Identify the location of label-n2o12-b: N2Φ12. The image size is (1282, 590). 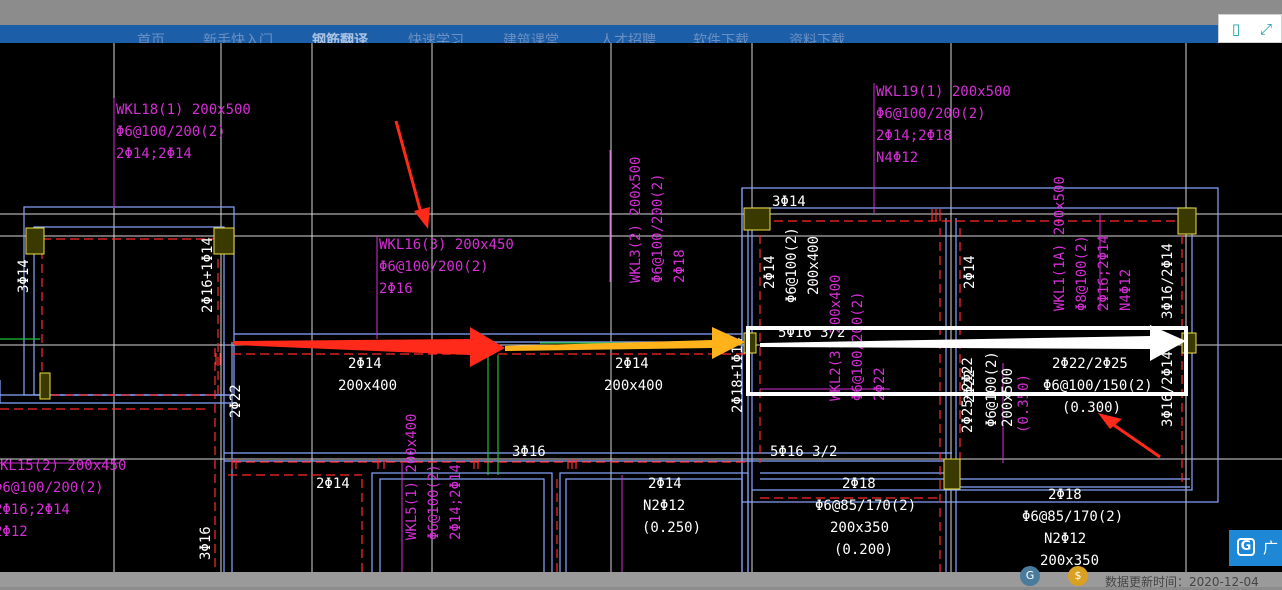
(1065, 539).